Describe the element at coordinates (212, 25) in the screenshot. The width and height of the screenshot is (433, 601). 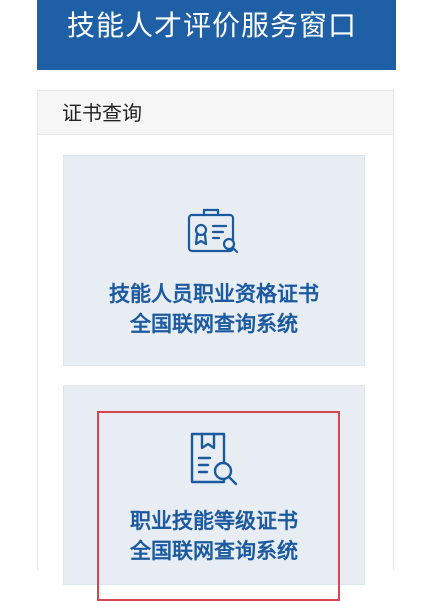
I see `page-title: 技能人才评价服务窗口` at that location.